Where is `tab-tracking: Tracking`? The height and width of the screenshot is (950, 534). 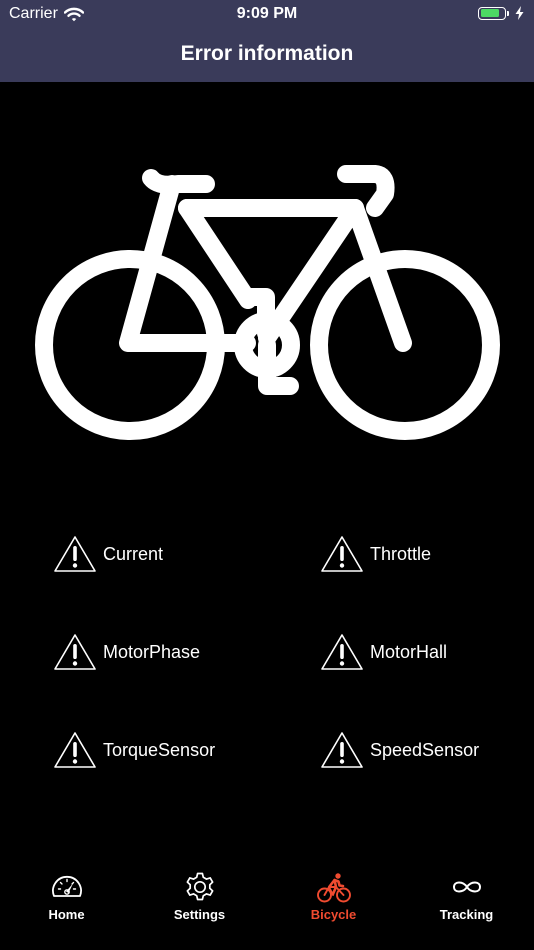
tab-tracking: Tracking is located at coordinates (466, 896).